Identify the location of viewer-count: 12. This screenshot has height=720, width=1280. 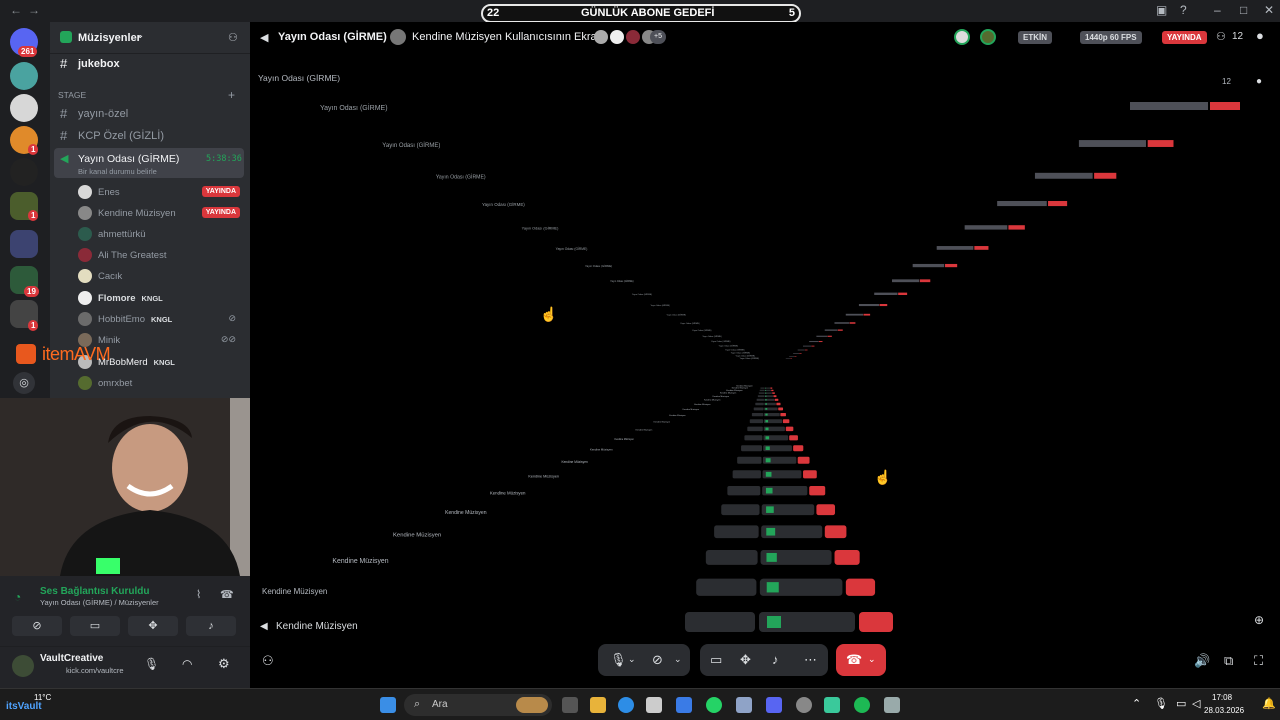
(1238, 36).